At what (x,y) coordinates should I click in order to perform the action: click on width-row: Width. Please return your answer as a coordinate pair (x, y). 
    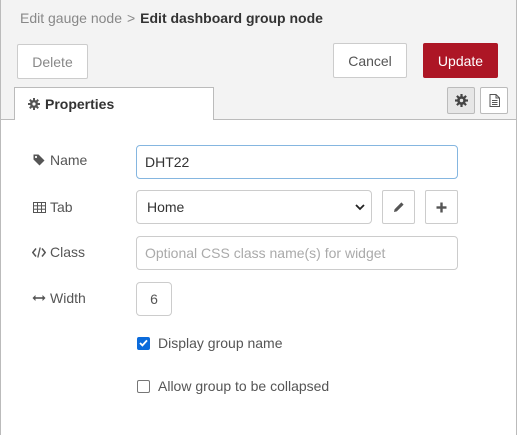
    Looking at the image, I should click on (59, 298).